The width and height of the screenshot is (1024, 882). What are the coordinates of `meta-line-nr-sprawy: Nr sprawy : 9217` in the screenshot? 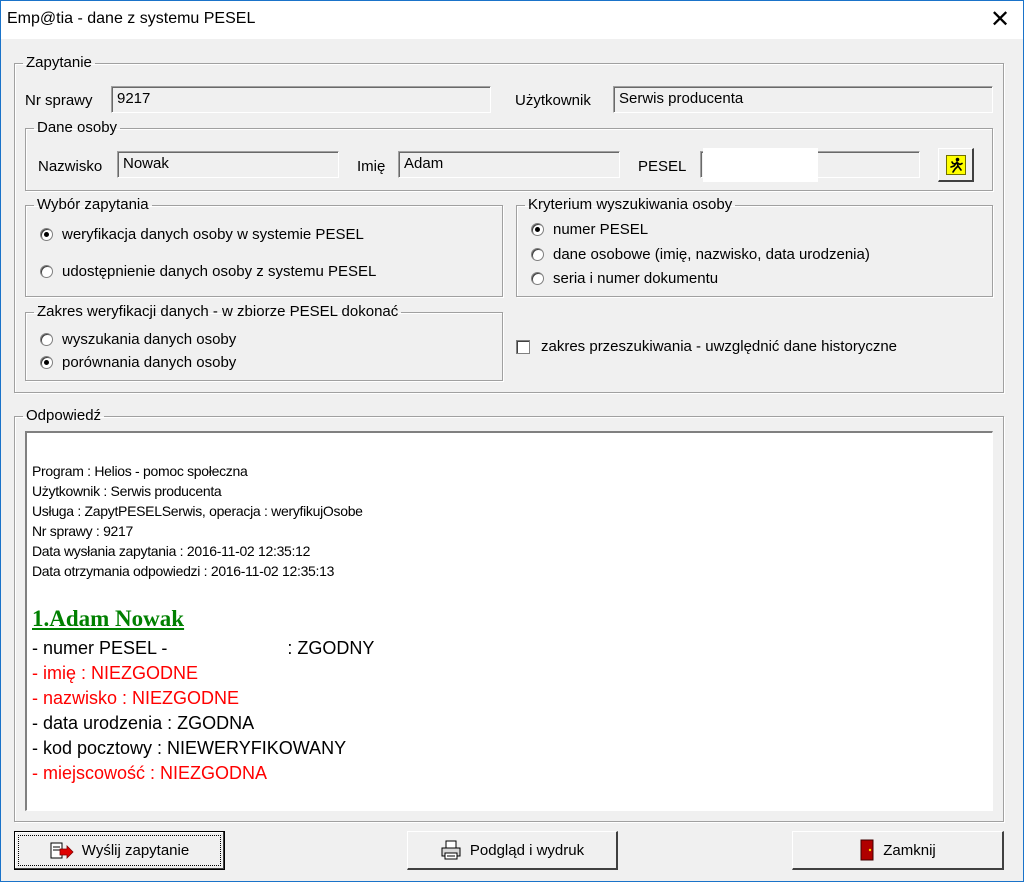 It's located at (83, 531).